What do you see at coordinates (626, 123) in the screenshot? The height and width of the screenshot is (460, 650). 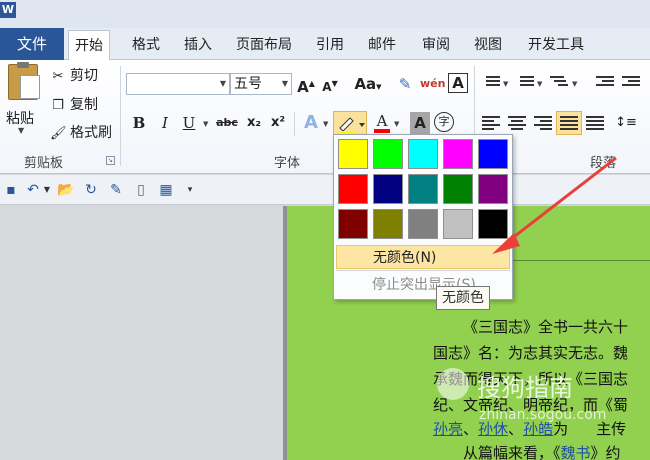 I see `line-spacing-button: ↕≡` at bounding box center [626, 123].